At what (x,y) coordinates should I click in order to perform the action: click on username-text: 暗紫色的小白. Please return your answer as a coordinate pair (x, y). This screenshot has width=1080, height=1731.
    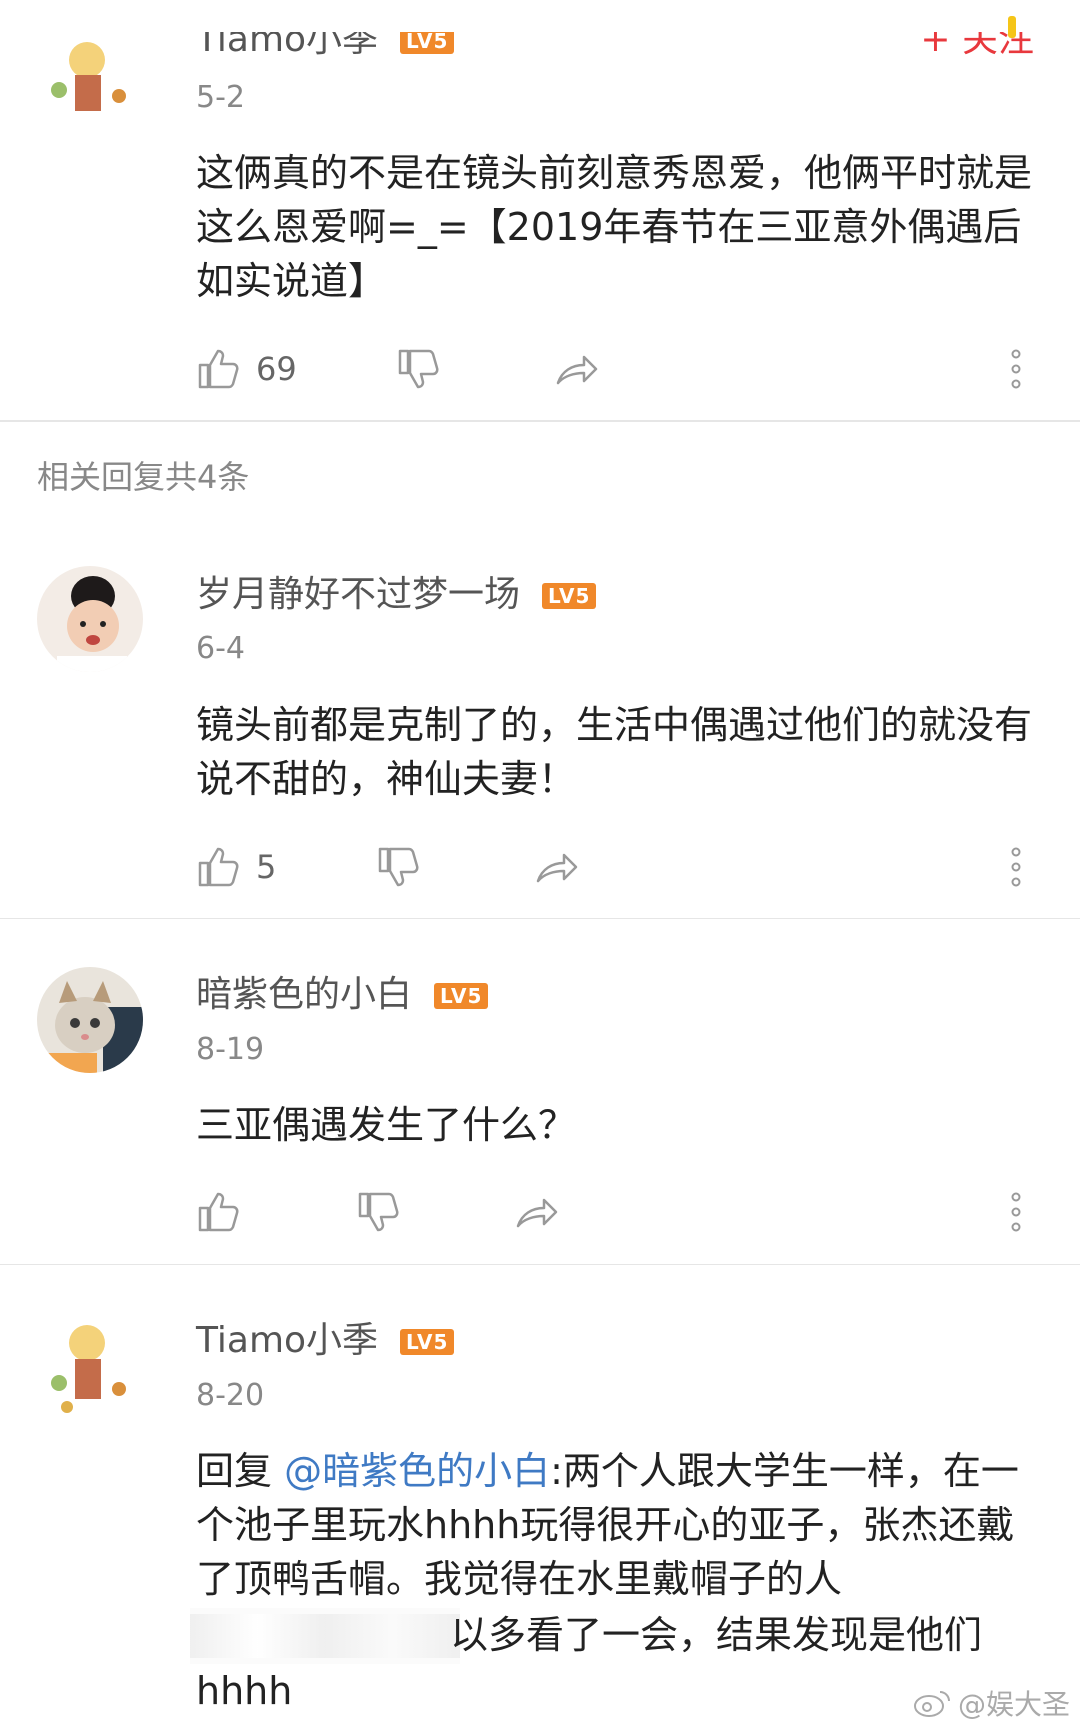
    Looking at the image, I should click on (304, 994).